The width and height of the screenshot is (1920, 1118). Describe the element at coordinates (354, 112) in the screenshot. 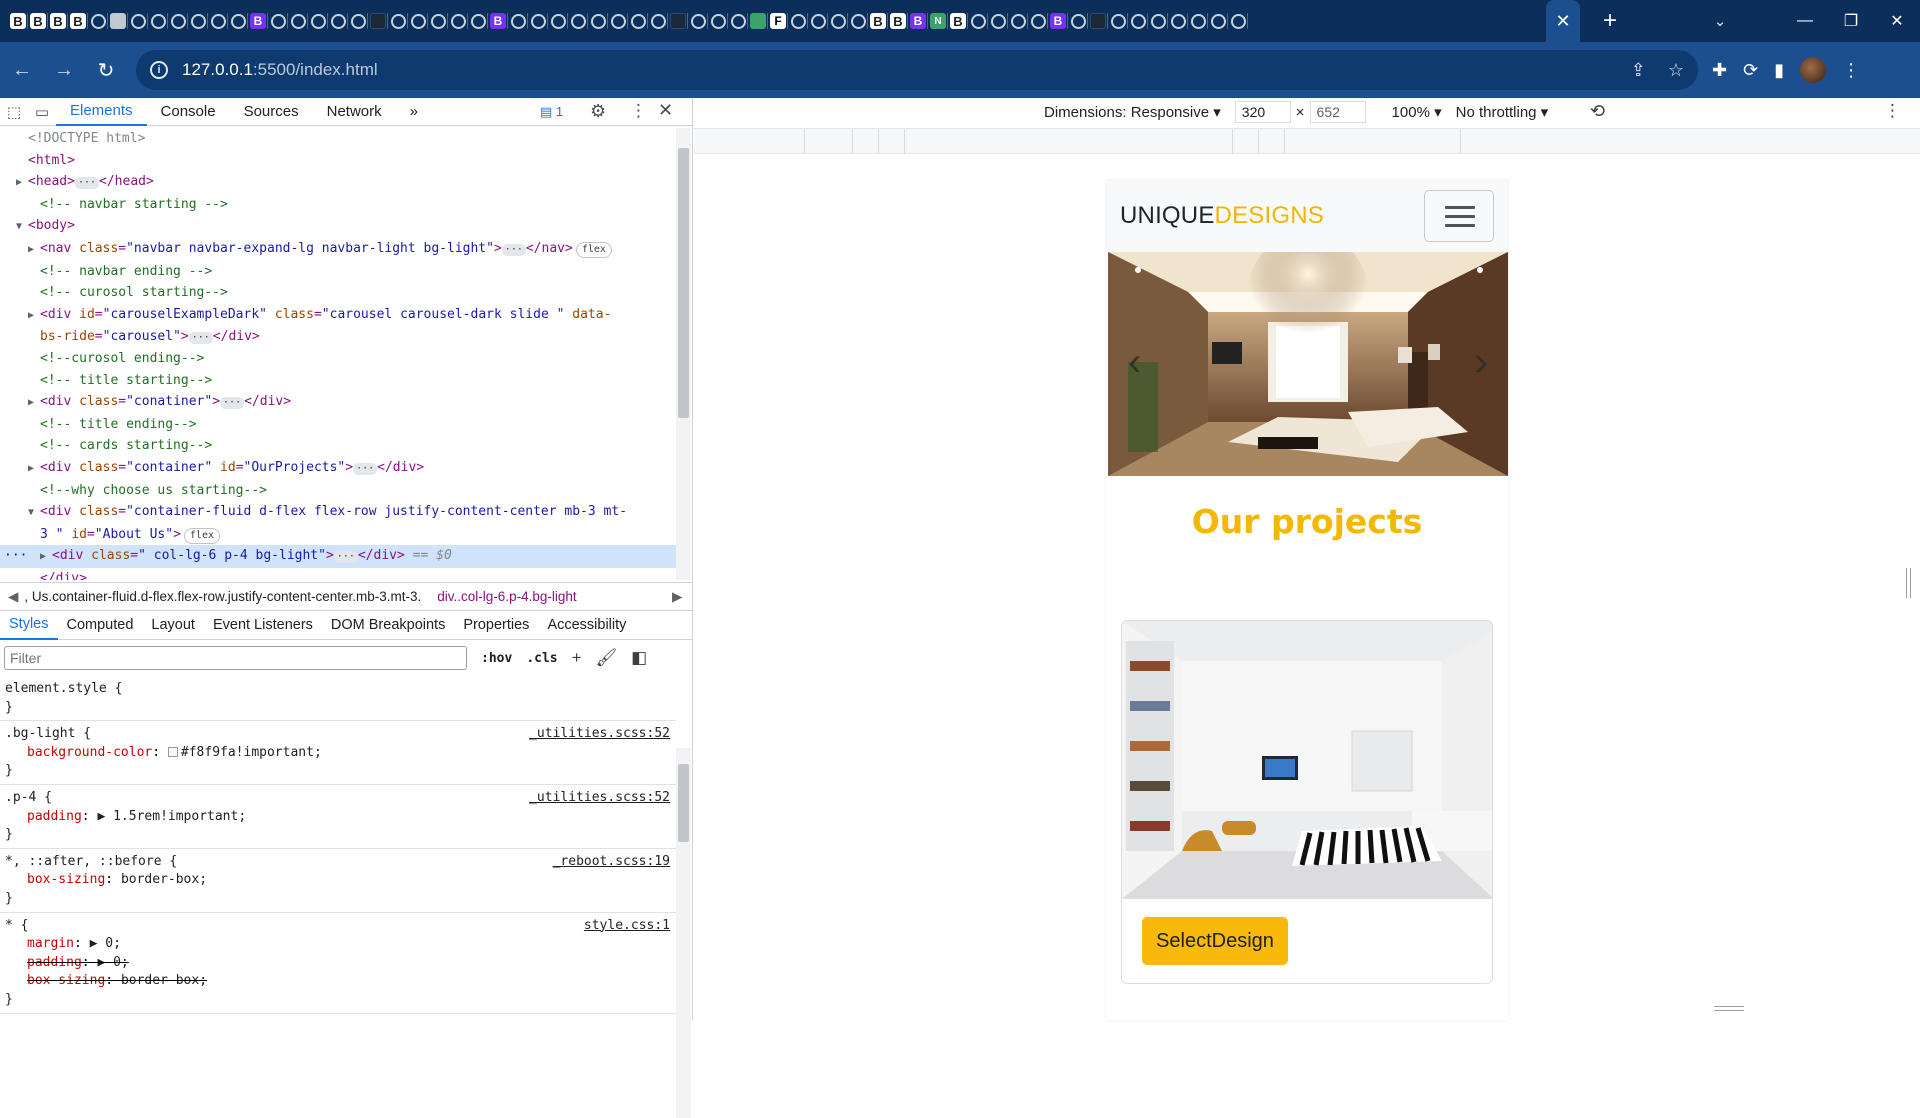

I see `tab-network: Network` at that location.